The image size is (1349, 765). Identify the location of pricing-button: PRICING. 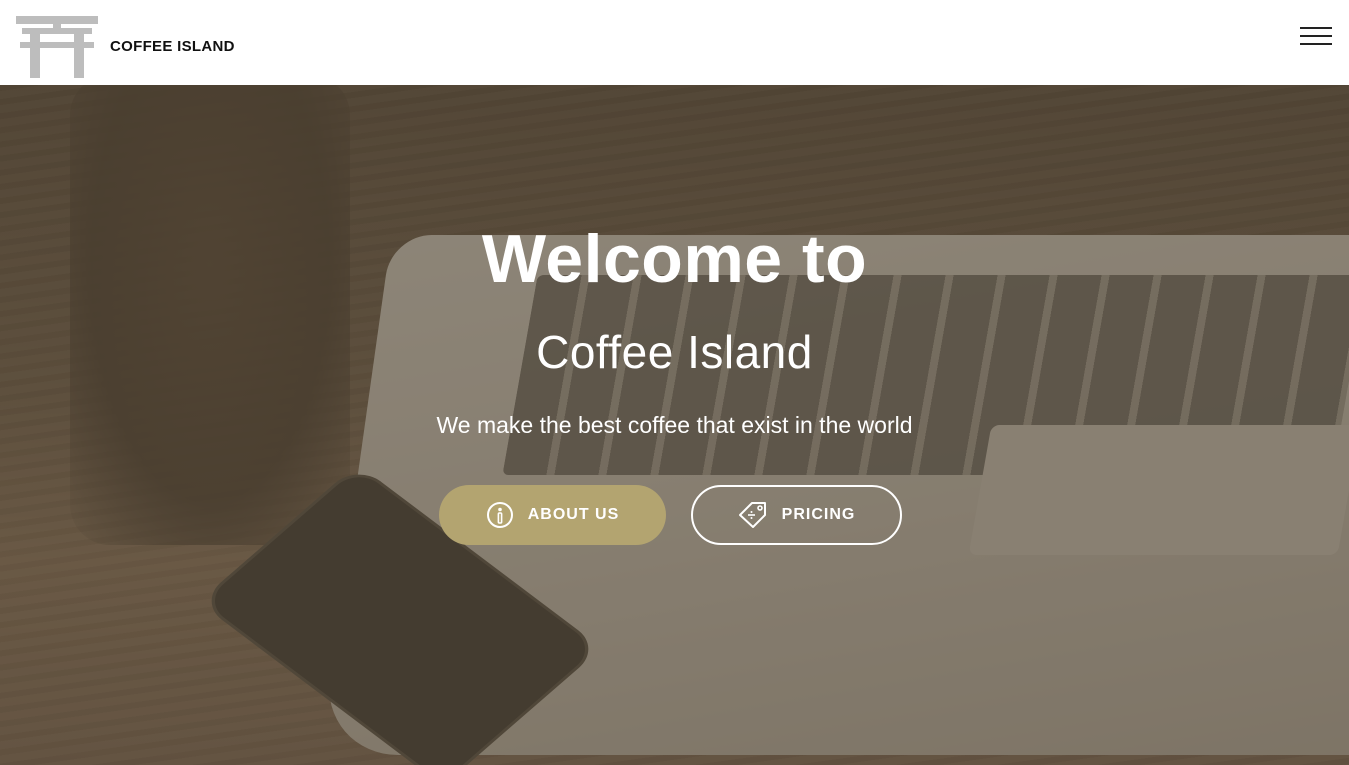
(796, 515).